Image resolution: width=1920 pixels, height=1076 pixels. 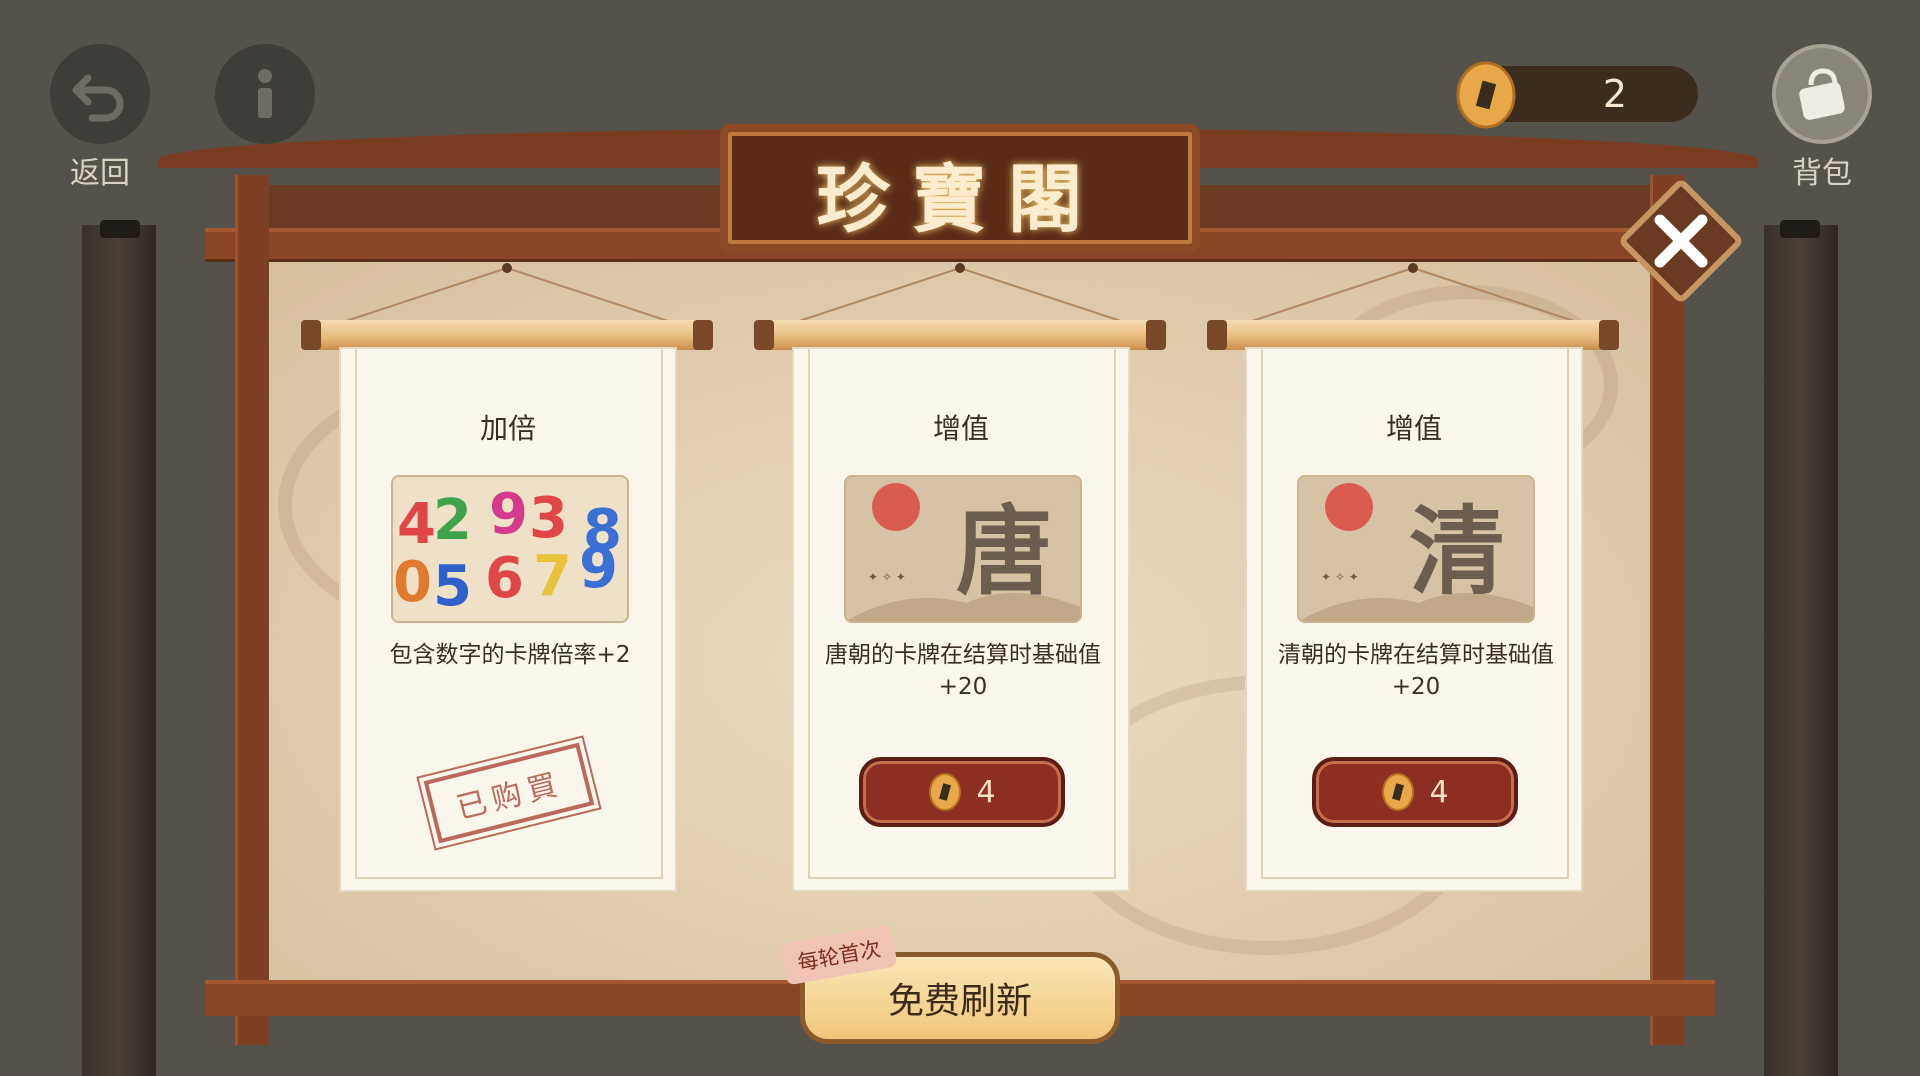 What do you see at coordinates (1801, 650) in the screenshot?
I see `right-pillar` at bounding box center [1801, 650].